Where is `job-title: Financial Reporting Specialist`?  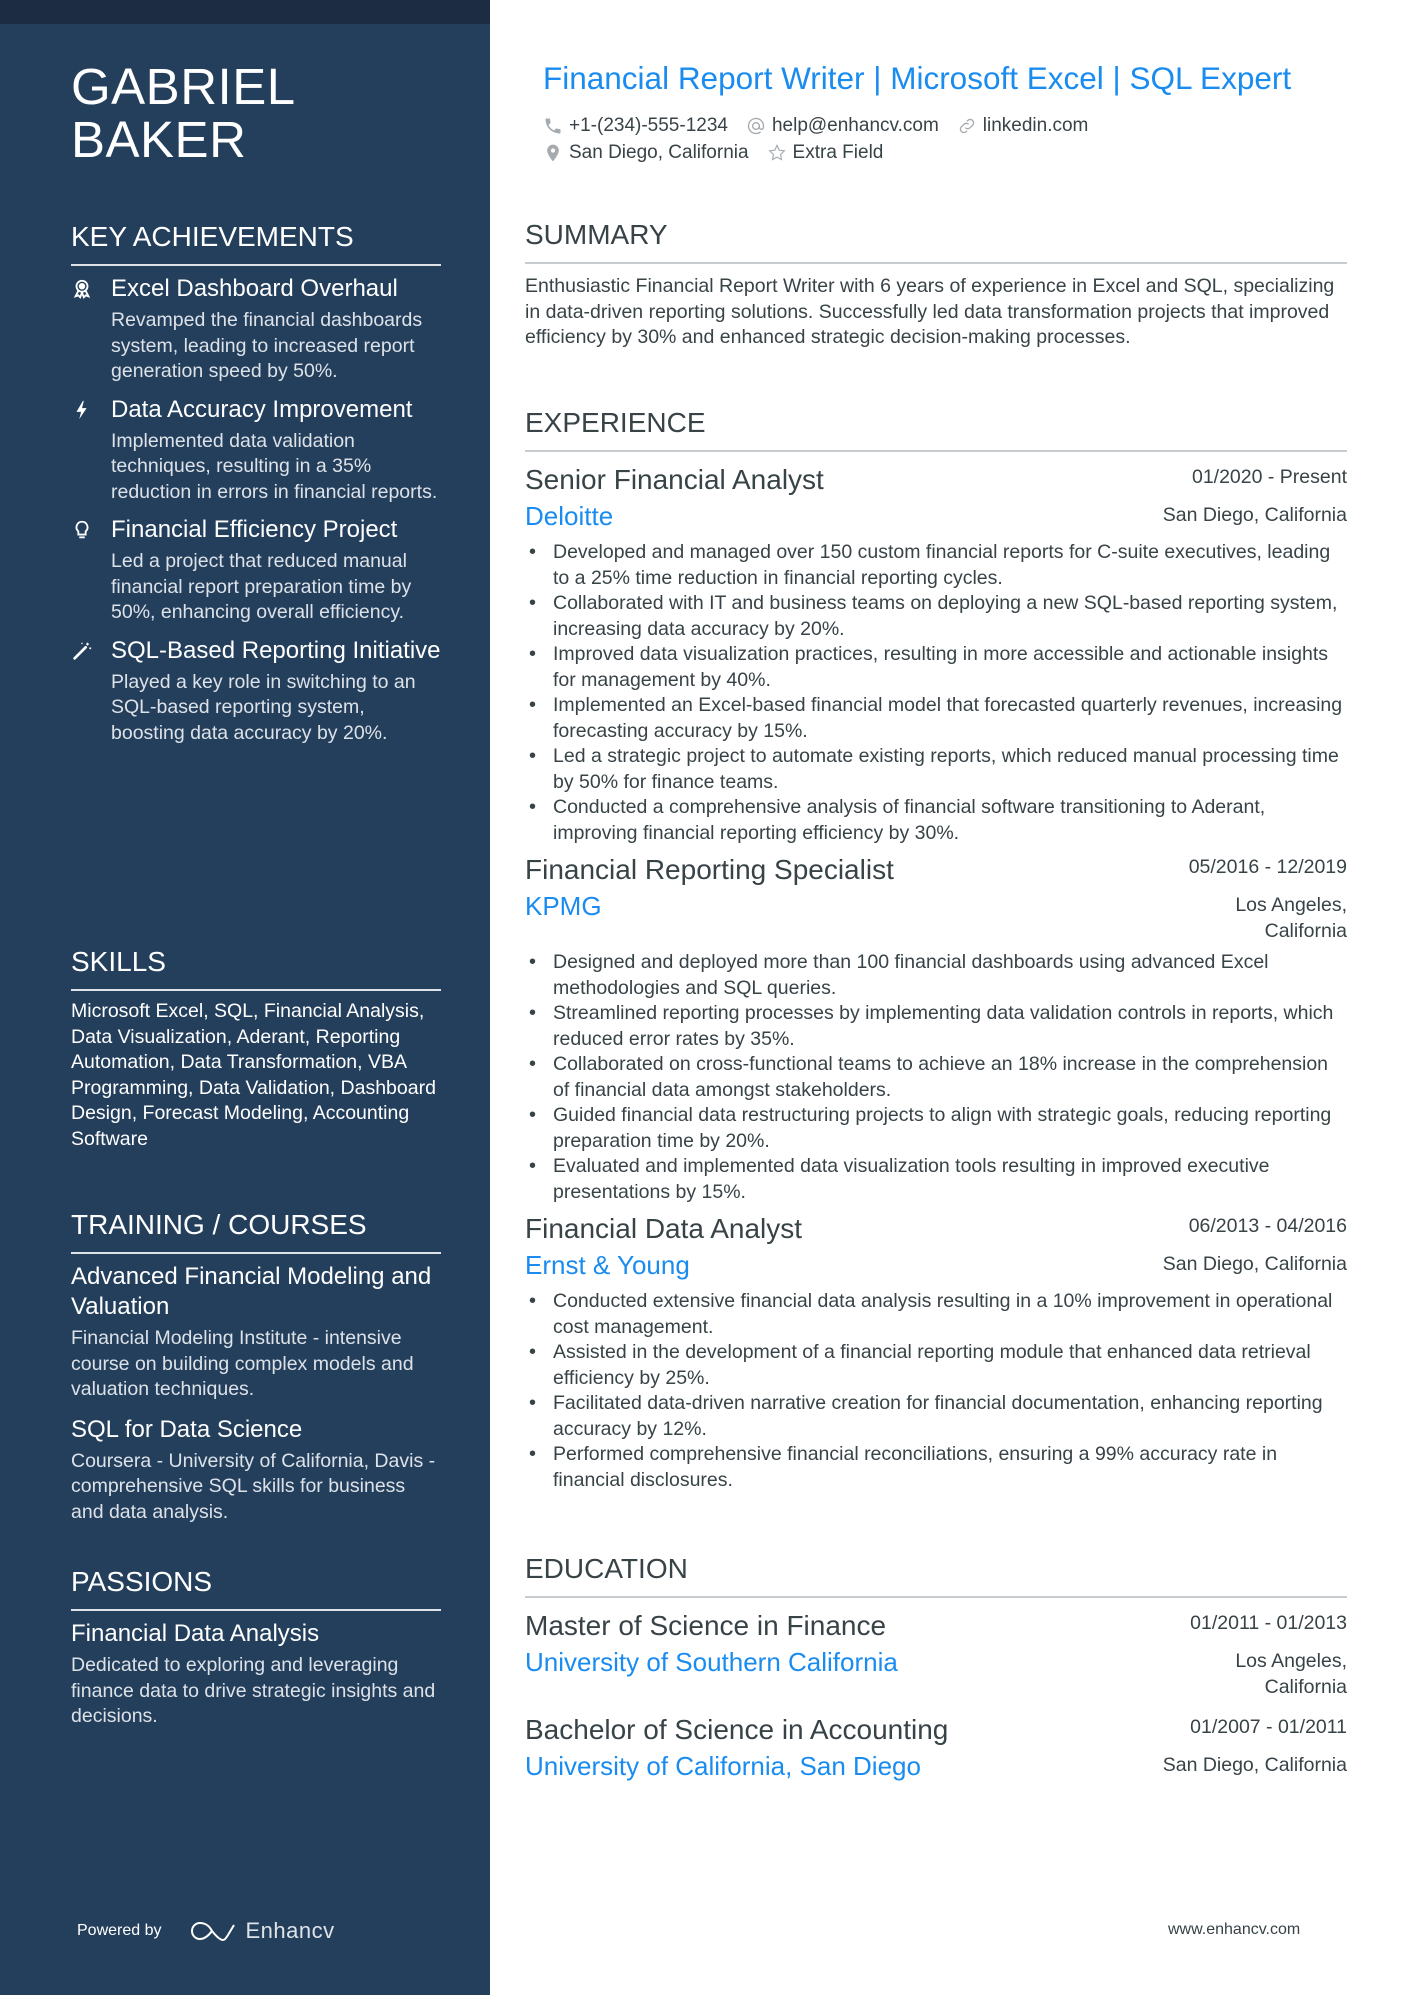 job-title: Financial Reporting Specialist is located at coordinates (709, 869).